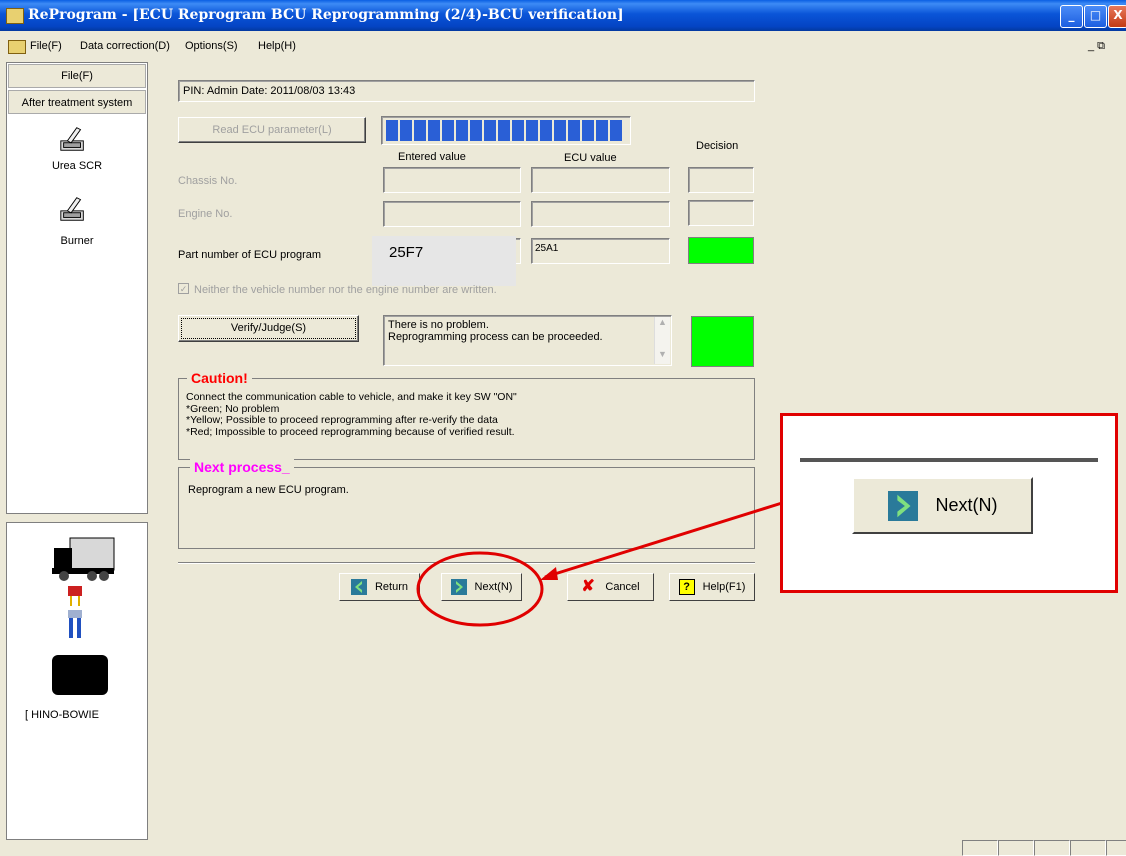 This screenshot has width=1126, height=856. Describe the element at coordinates (272, 130) in the screenshot. I see `read-ecu-parameter-button: Read ECU parameter(L)` at that location.